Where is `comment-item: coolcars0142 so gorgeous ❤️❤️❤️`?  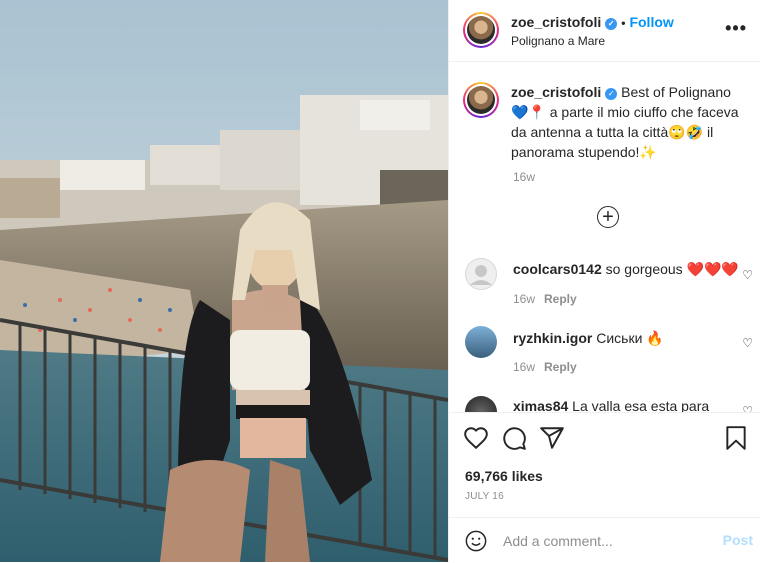 comment-item: coolcars0142 so gorgeous ❤️❤️❤️ is located at coordinates (626, 269).